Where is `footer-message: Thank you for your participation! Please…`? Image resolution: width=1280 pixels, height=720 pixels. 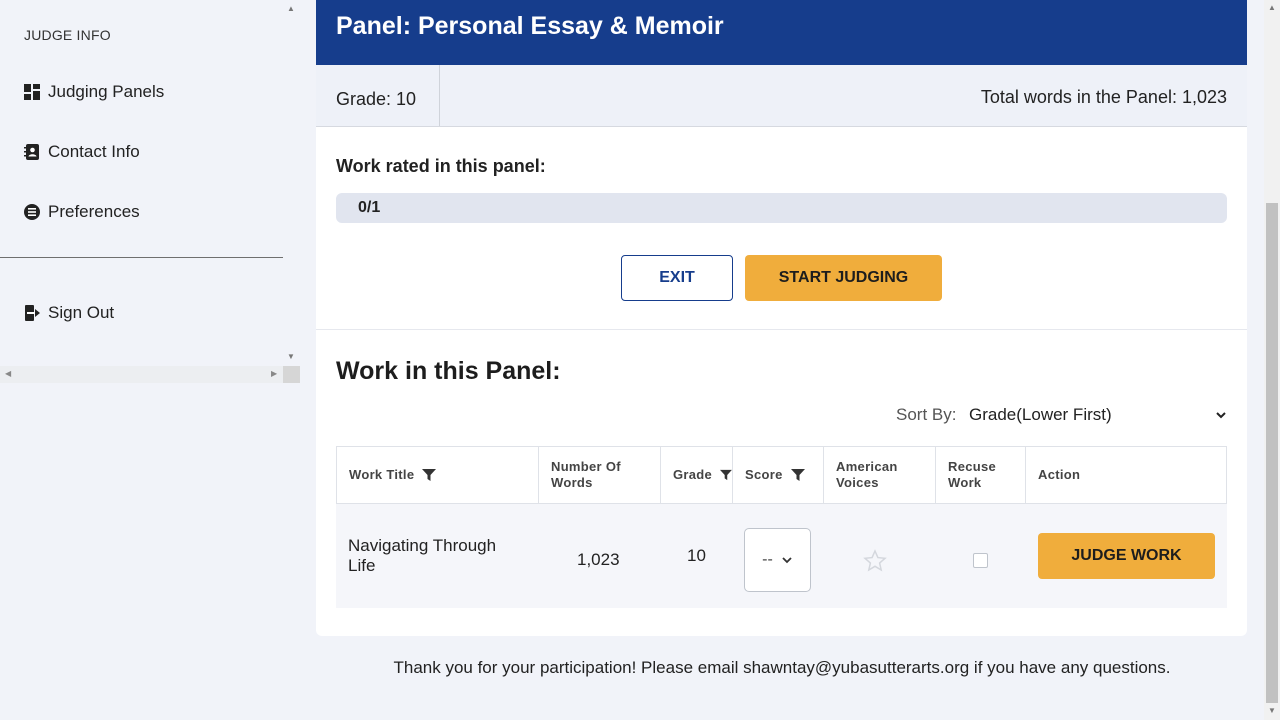 footer-message: Thank you for your participation! Please… is located at coordinates (782, 667).